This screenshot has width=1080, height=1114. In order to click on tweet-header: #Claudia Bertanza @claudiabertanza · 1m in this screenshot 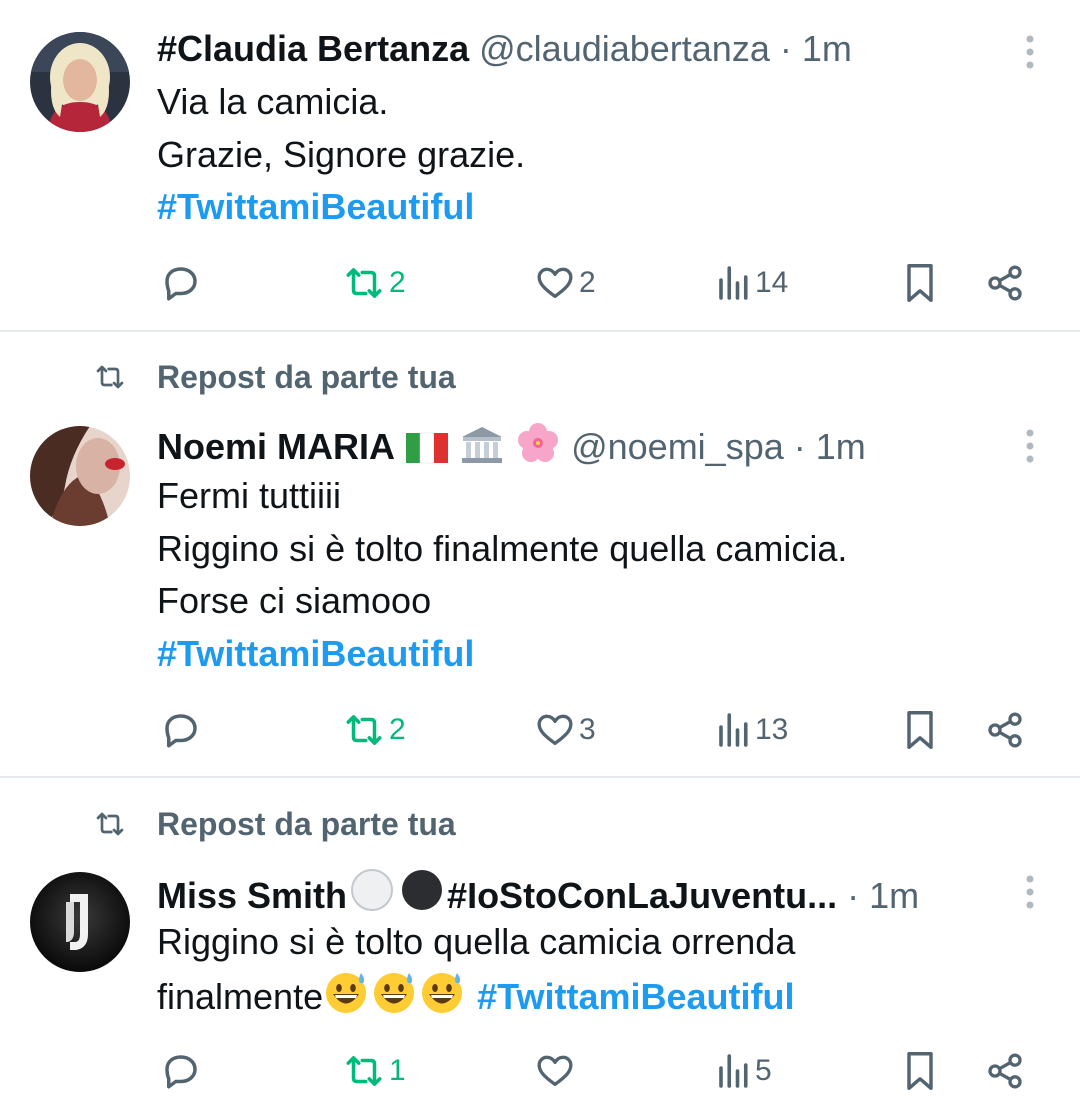, I will do `click(504, 49)`.